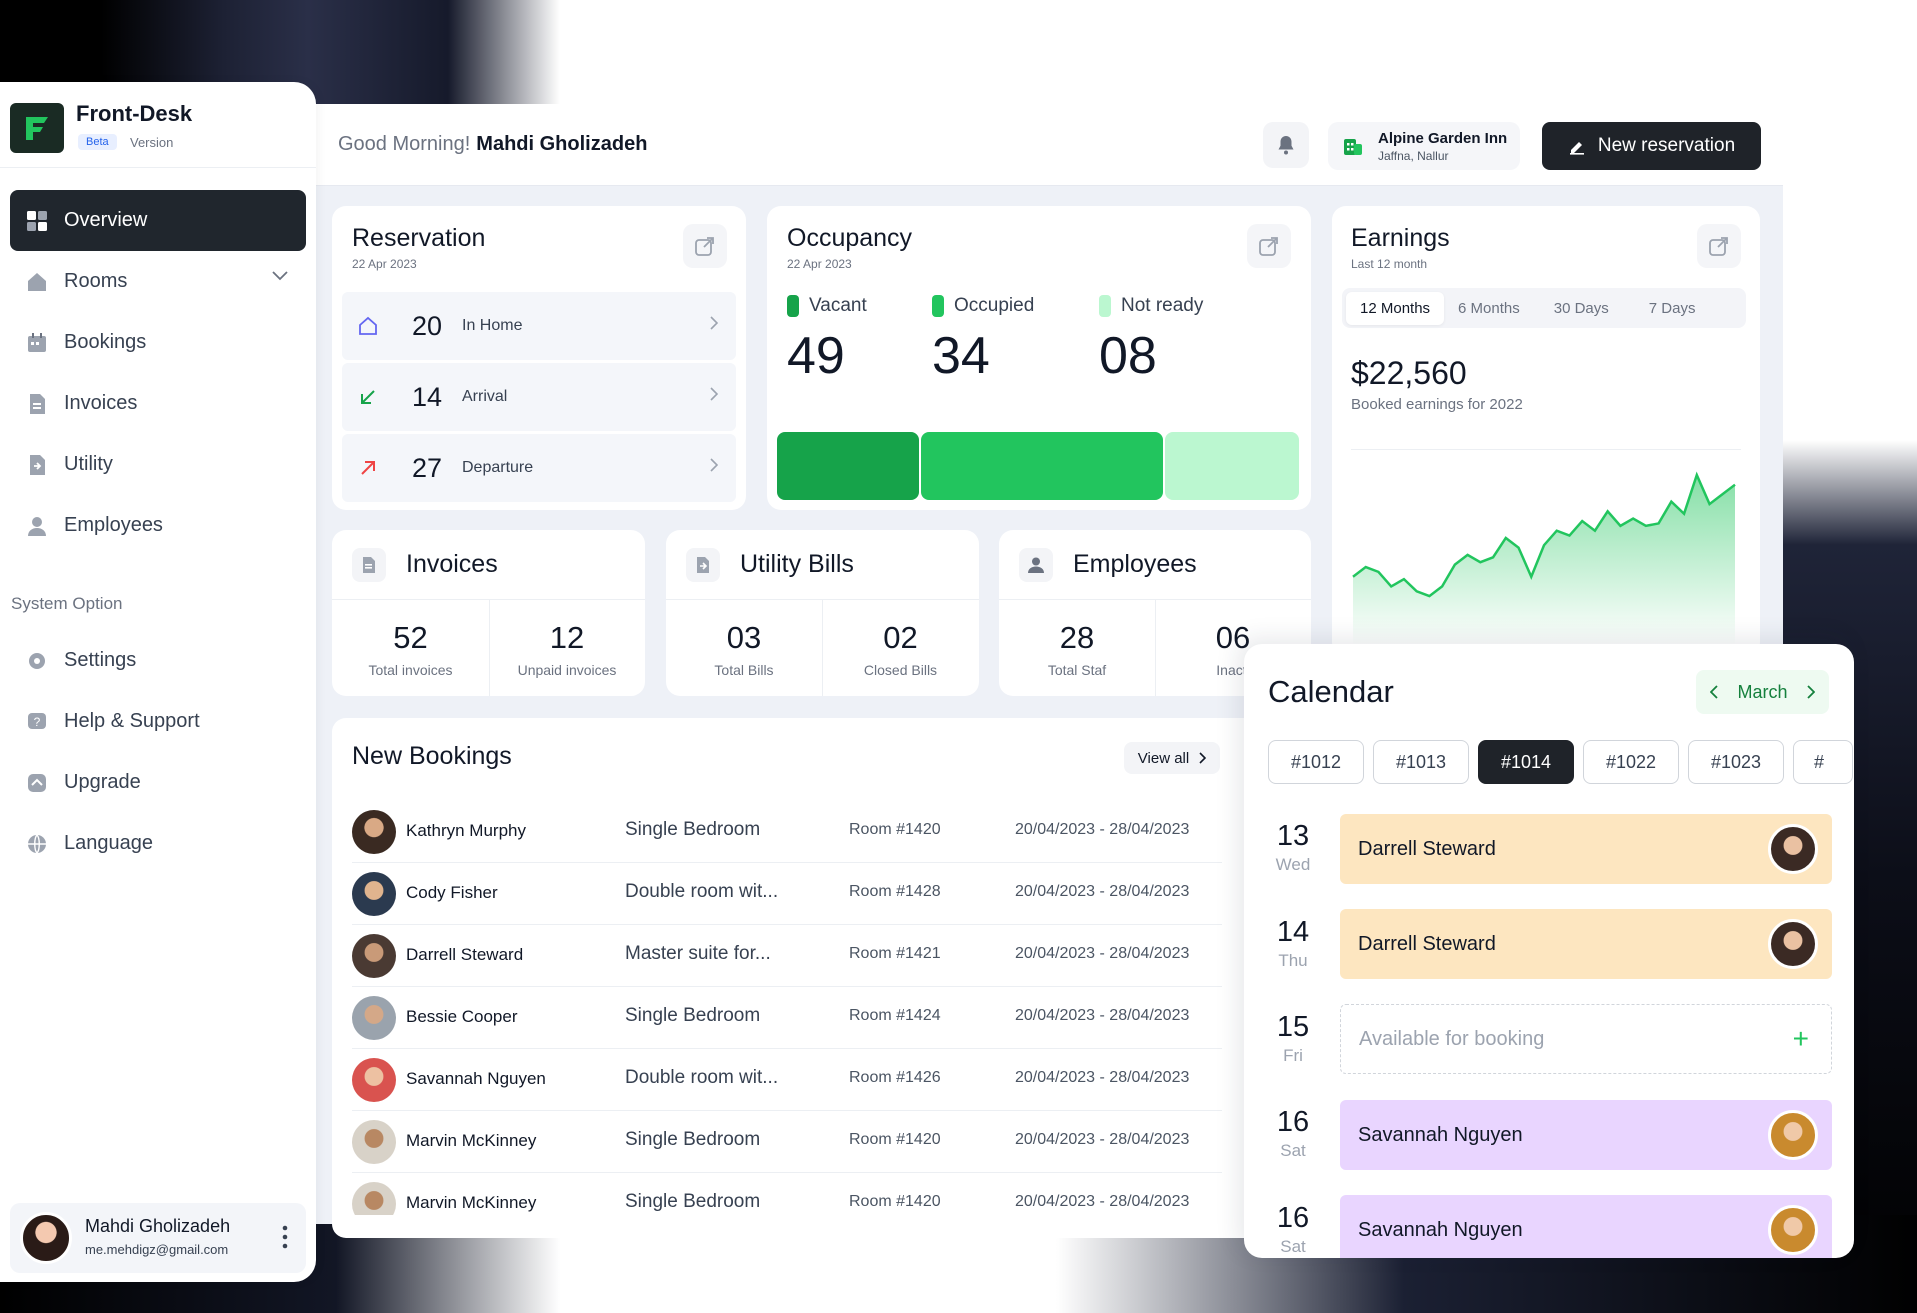 The height and width of the screenshot is (1313, 1917). I want to click on earnings-chart, so click(1544, 558).